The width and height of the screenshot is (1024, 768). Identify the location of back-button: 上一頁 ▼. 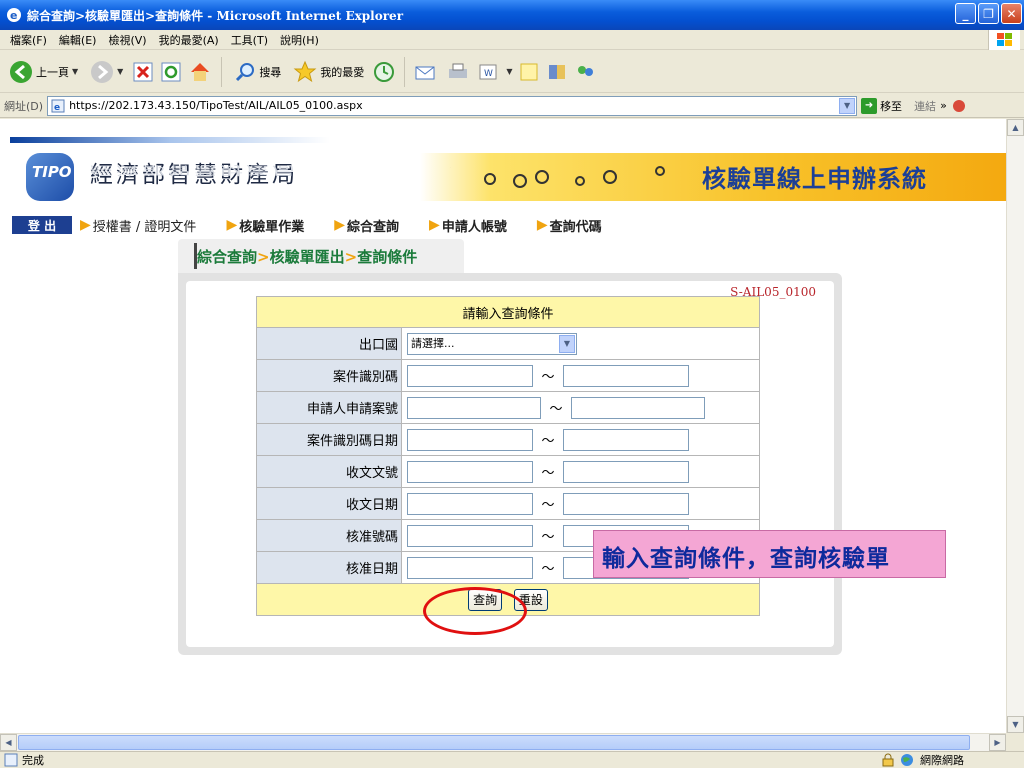
(43, 72).